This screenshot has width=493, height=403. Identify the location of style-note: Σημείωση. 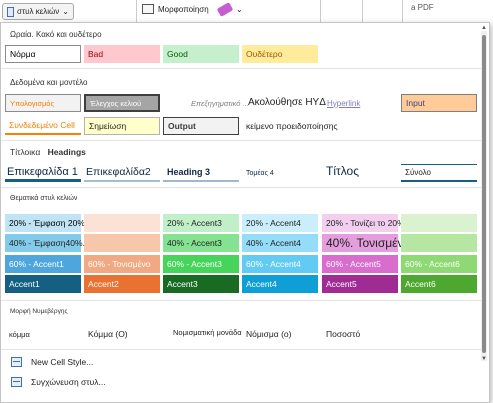
(122, 126).